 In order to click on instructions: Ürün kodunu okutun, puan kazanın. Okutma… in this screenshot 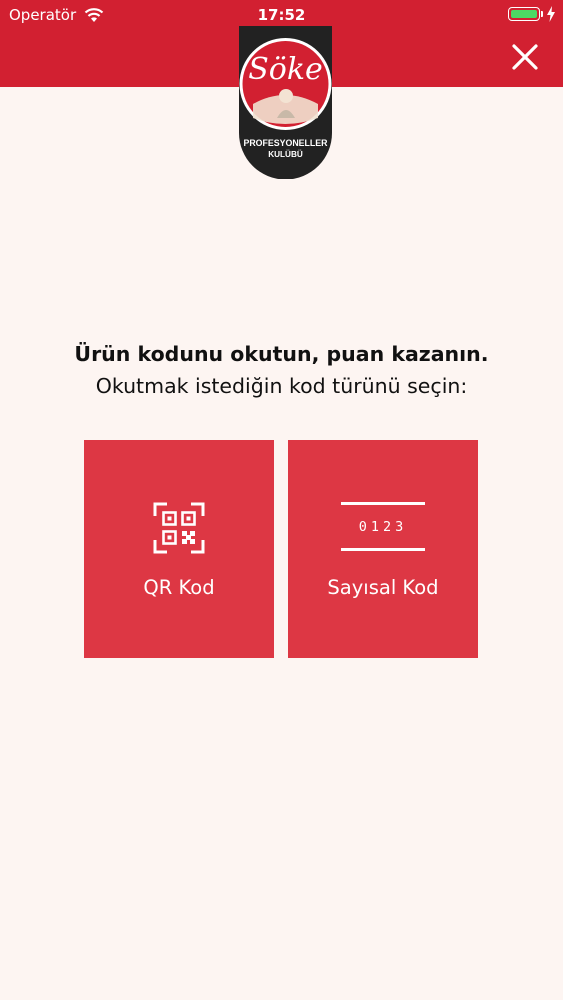, I will do `click(281, 370)`.